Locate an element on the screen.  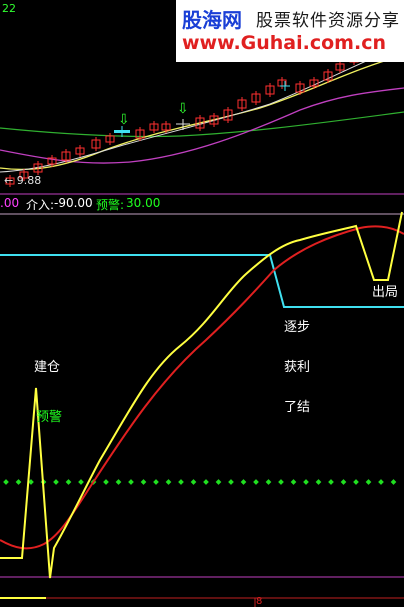
warn-label: 预警: is located at coordinates (110, 205).